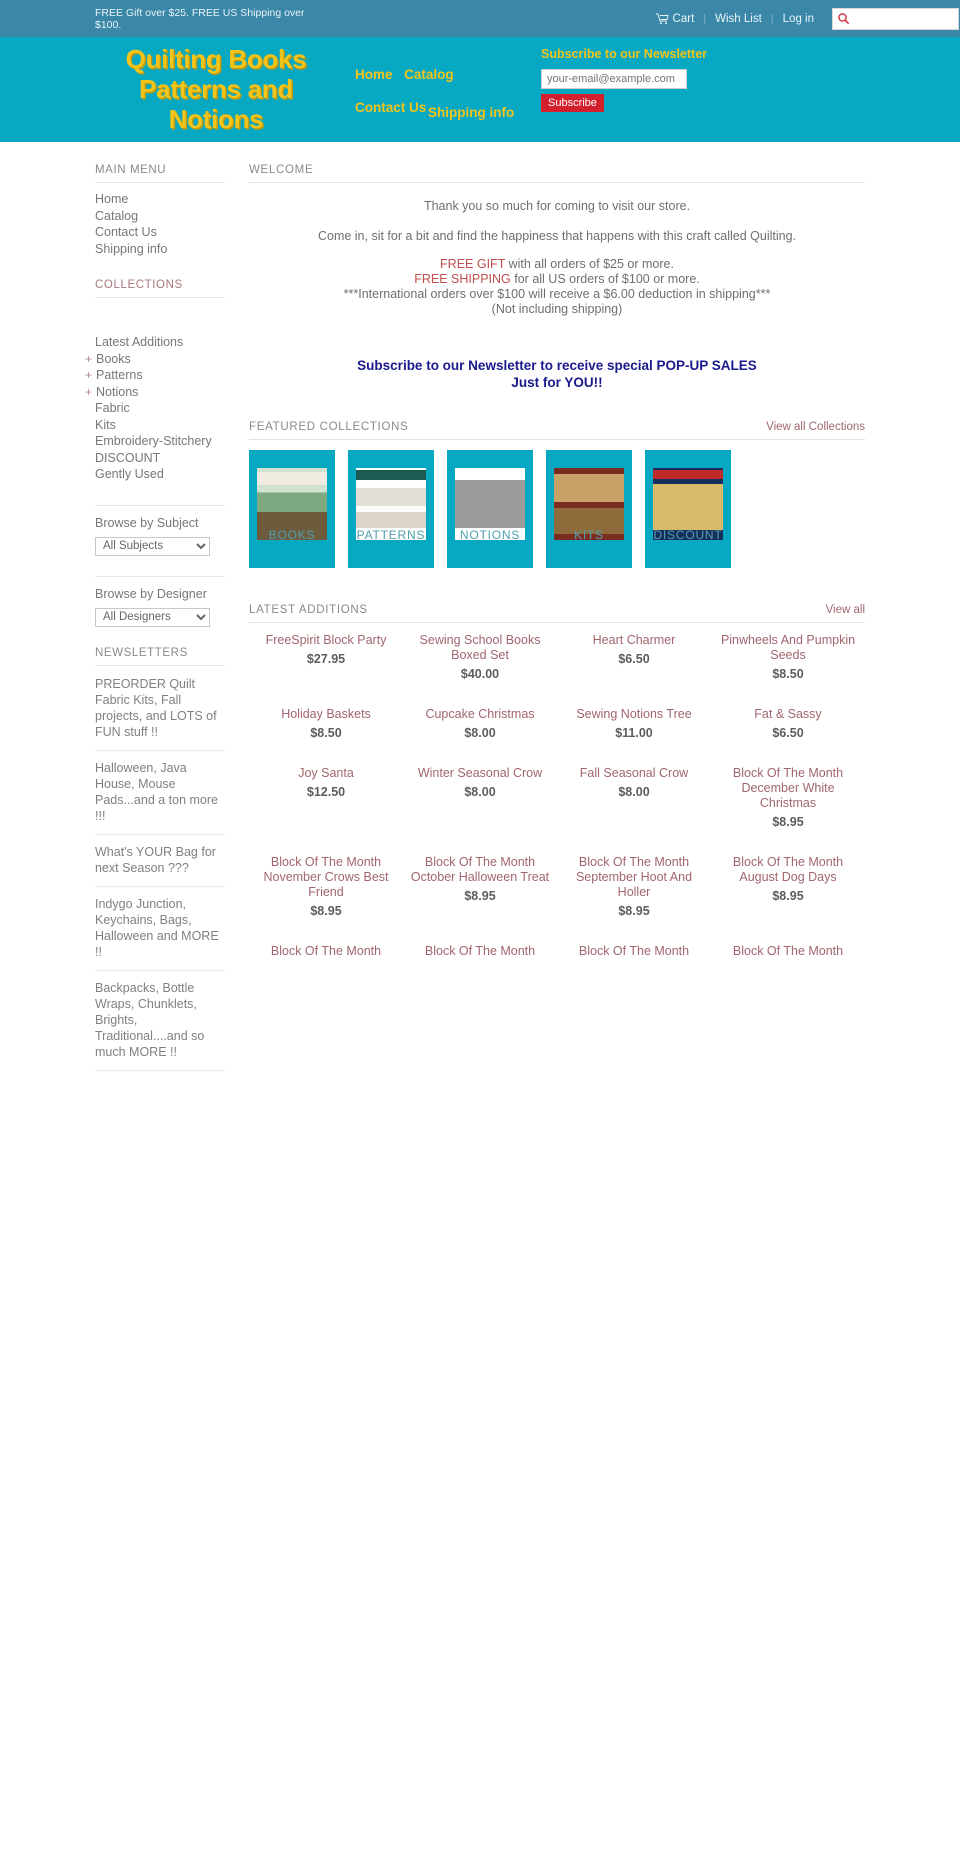 The image size is (960, 1875). I want to click on sidebar-item-kits: Kits, so click(160, 425).